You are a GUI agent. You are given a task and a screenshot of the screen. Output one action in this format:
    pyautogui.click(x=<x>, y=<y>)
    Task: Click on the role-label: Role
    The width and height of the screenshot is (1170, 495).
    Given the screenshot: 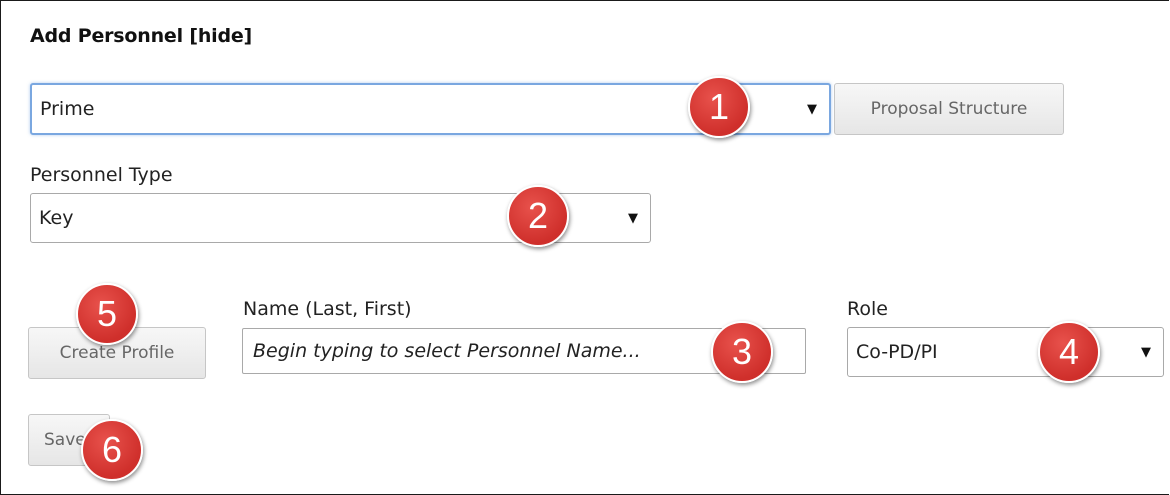 What is the action you would take?
    pyautogui.click(x=867, y=309)
    